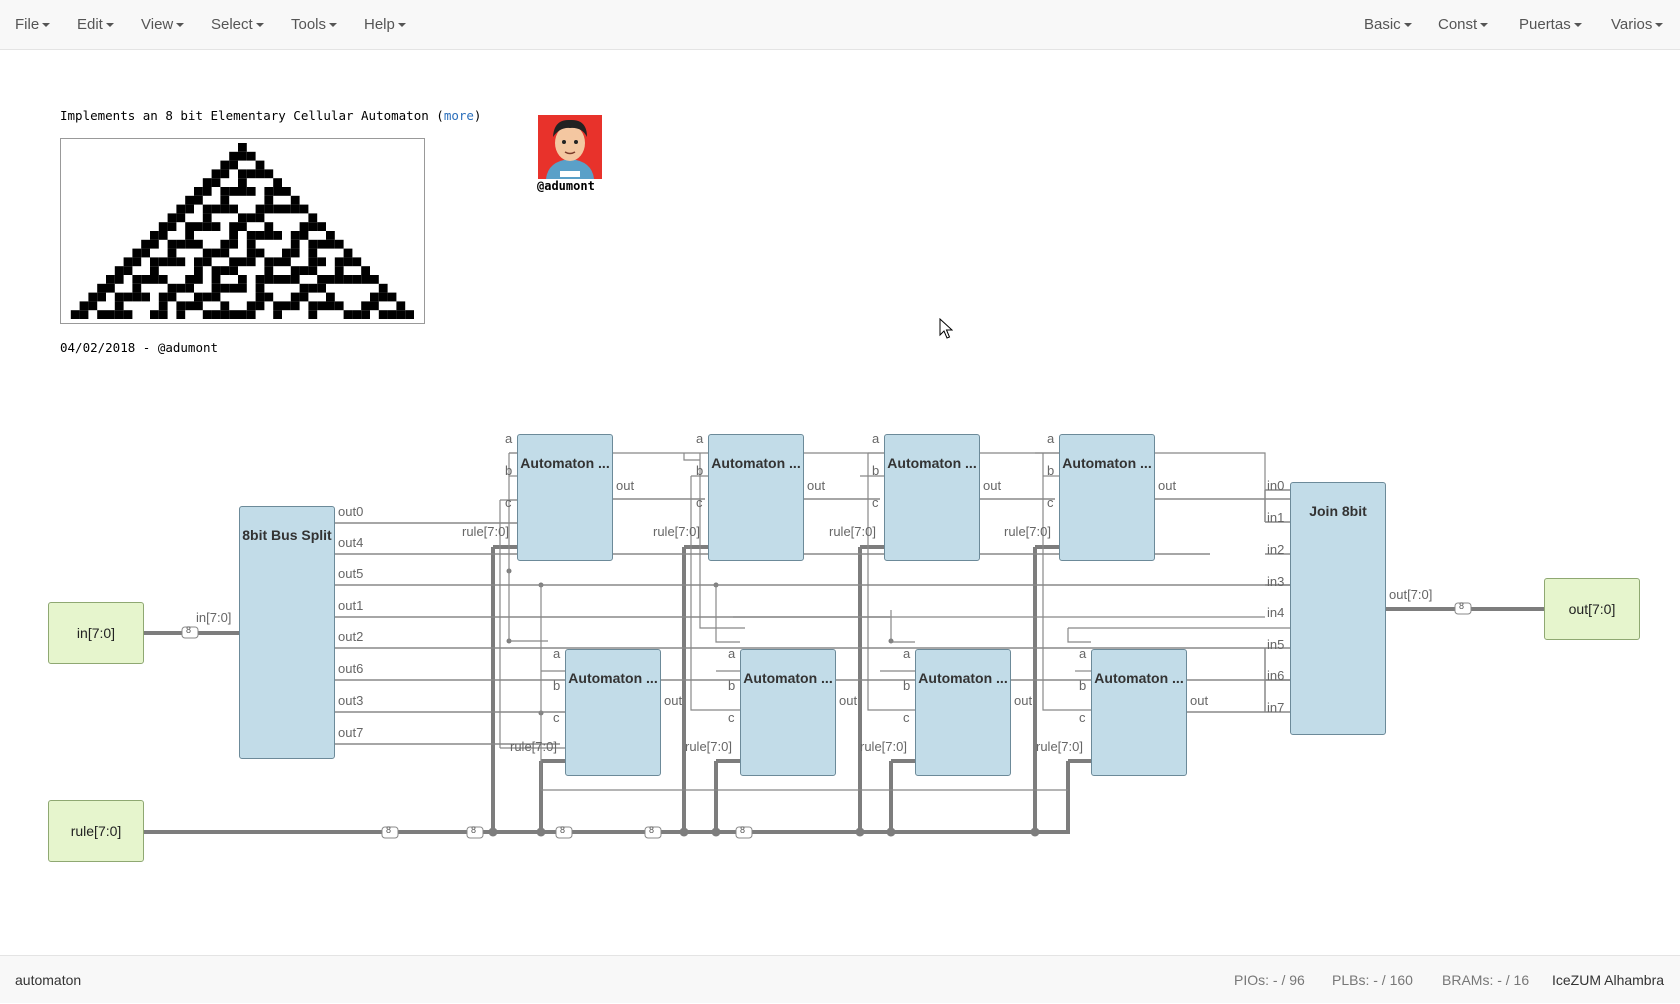 The image size is (1680, 1004). I want to click on menu-tools: Tools, so click(314, 25).